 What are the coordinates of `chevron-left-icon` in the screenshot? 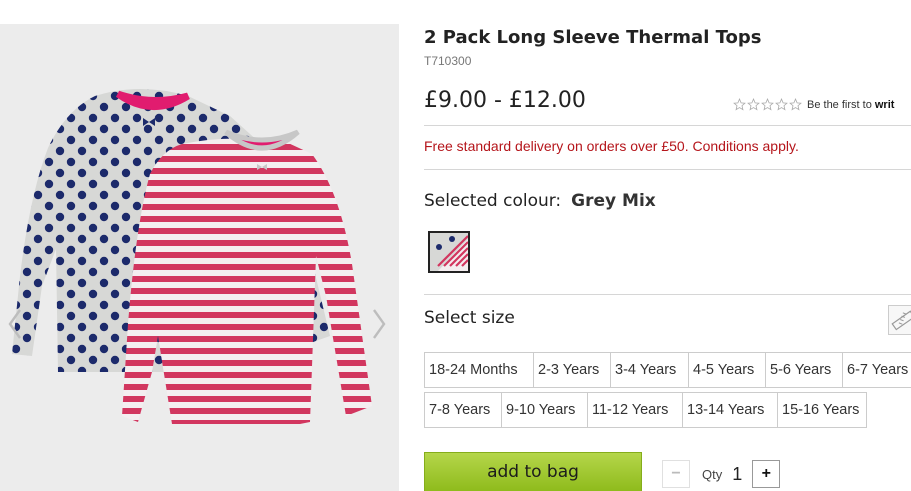 It's located at (15, 324).